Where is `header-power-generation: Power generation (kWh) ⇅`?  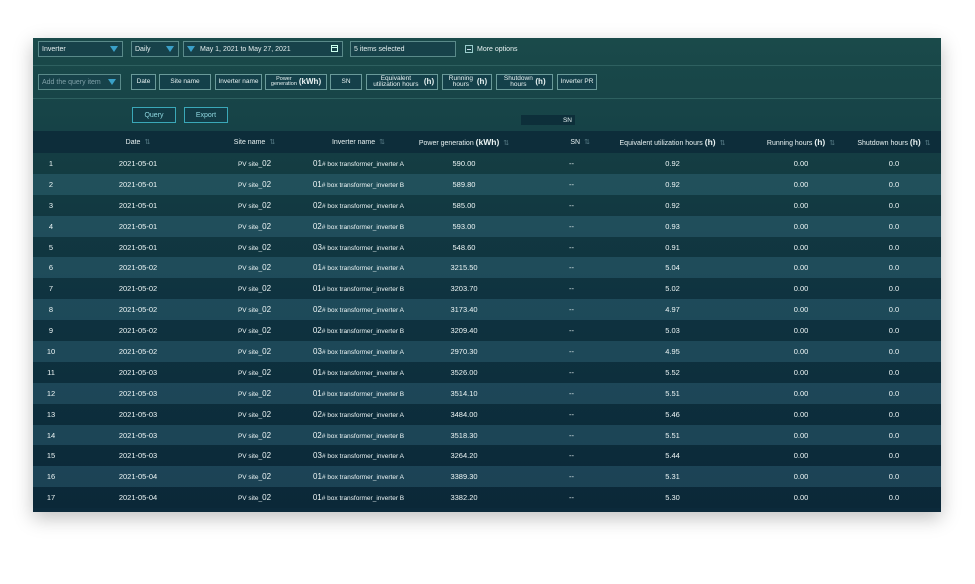 header-power-generation: Power generation (kWh) ⇅ is located at coordinates (464, 142).